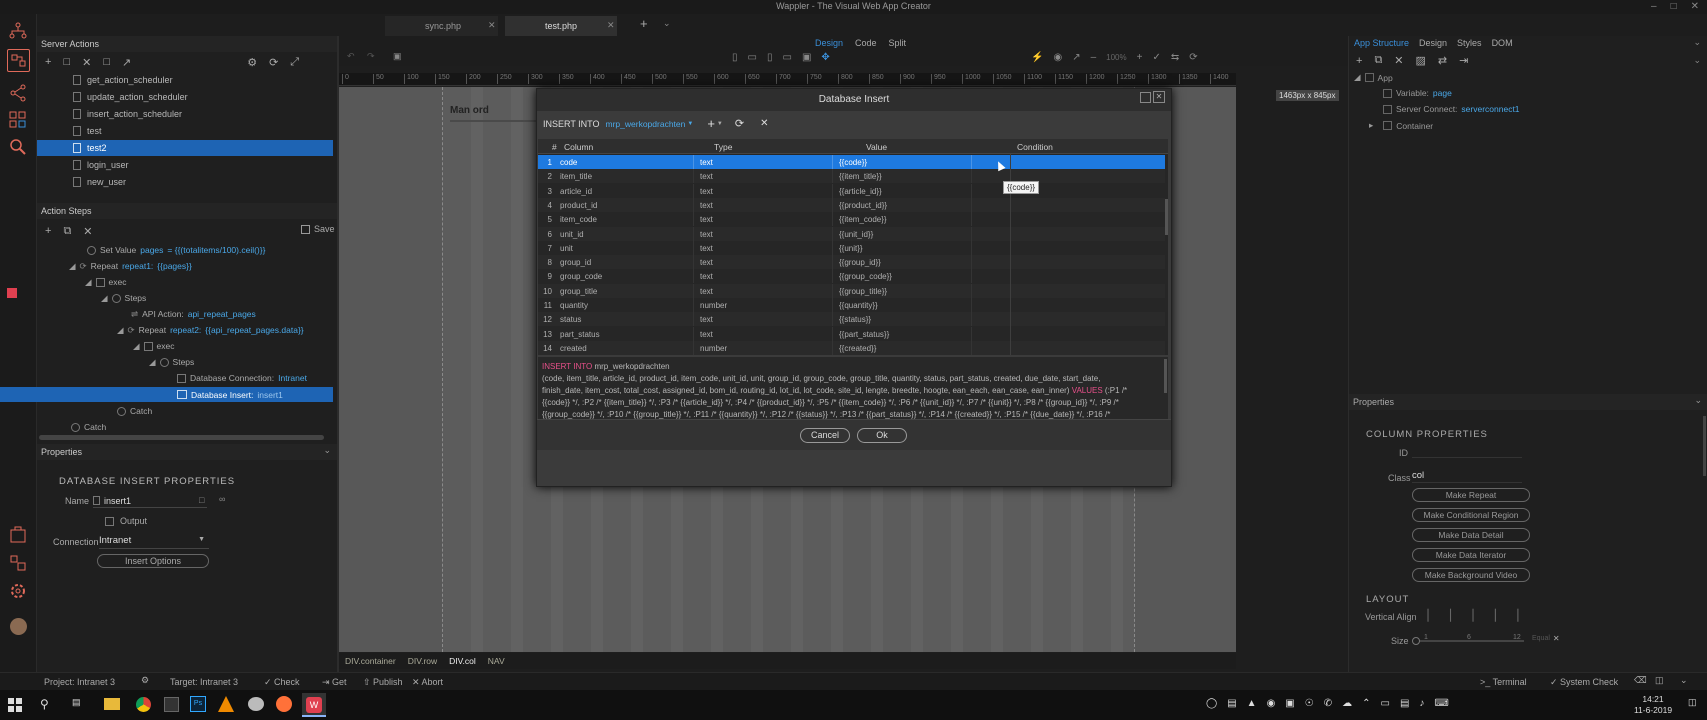 The width and height of the screenshot is (1707, 720). Describe the element at coordinates (1289, 703) in the screenshot. I see `tray-icon-5: ▣` at that location.